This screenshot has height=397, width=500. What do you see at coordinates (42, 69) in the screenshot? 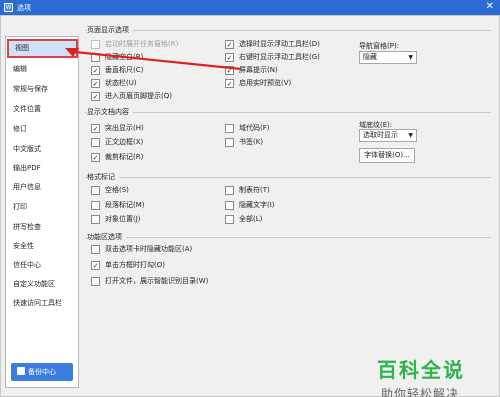
I see `sidebar-item-edit: 编辑` at bounding box center [42, 69].